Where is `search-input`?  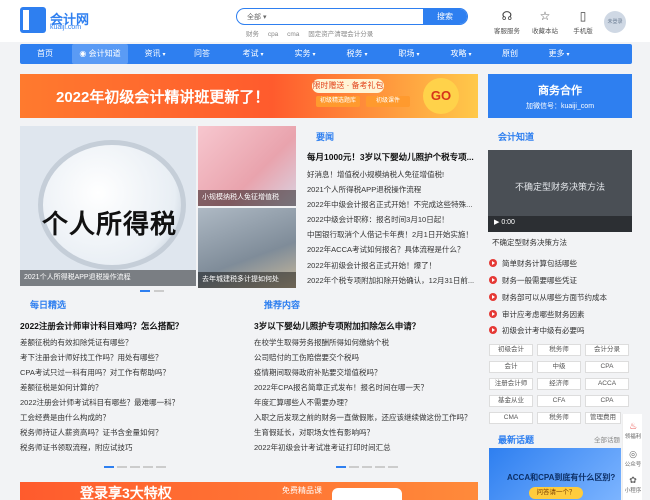
search-input is located at coordinates (349, 16).